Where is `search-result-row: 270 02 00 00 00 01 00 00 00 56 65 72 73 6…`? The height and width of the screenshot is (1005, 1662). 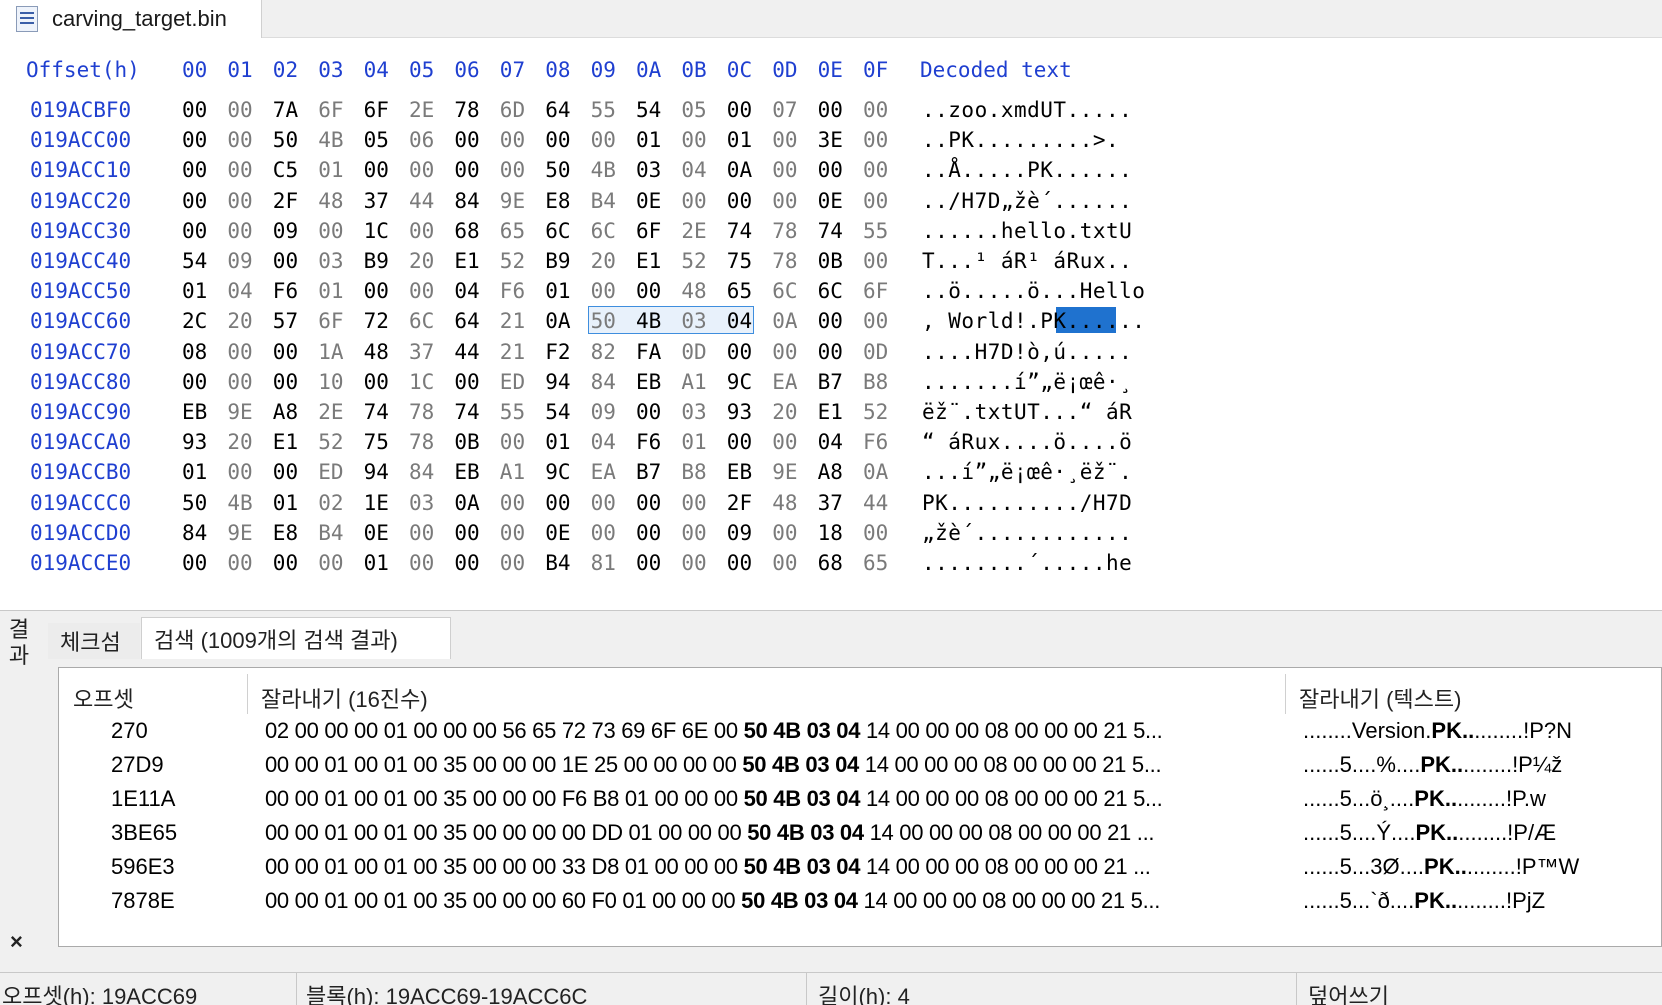 search-result-row: 270 02 00 00 00 01 00 00 00 56 65 72 73 6… is located at coordinates (860, 735).